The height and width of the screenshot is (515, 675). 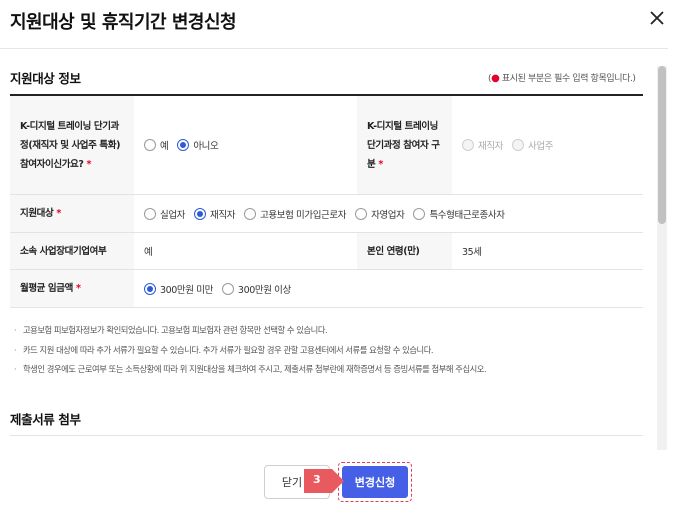 What do you see at coordinates (164, 146) in the screenshot?
I see `radio-label: 예` at bounding box center [164, 146].